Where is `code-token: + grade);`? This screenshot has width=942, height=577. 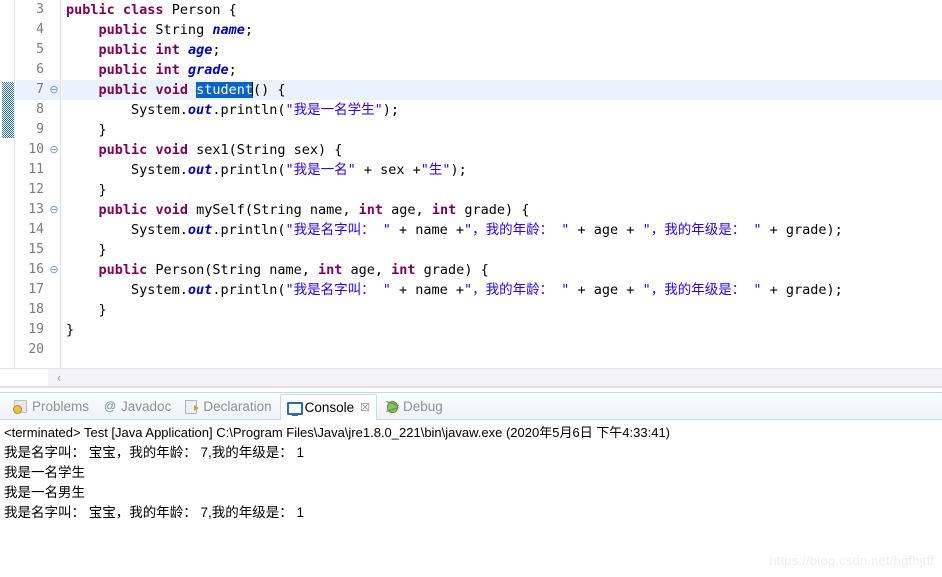
code-token: + grade); is located at coordinates (802, 290).